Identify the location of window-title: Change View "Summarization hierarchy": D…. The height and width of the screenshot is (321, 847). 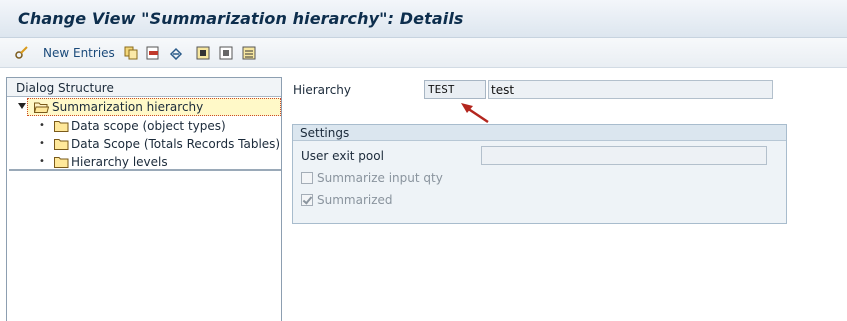
(241, 18).